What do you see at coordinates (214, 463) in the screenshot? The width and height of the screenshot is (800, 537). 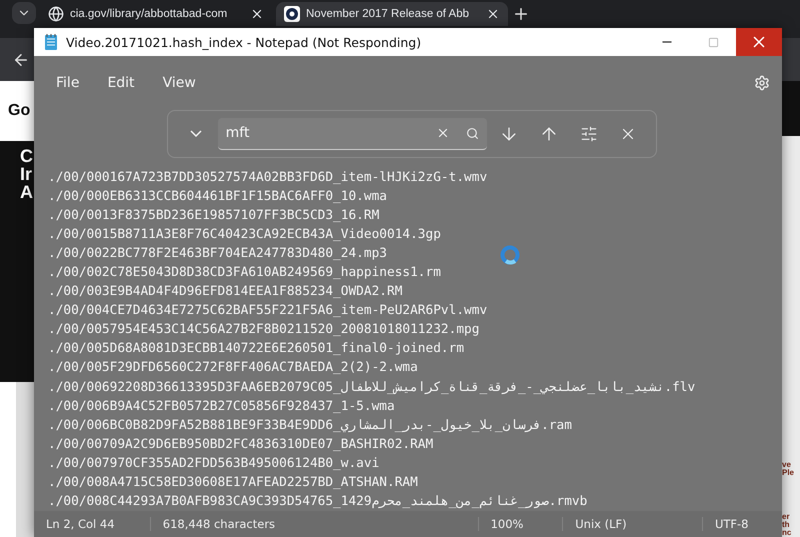 I see `text-line: ./00/007970CF355AD2FDD563B495006124B0_w.avi` at bounding box center [214, 463].